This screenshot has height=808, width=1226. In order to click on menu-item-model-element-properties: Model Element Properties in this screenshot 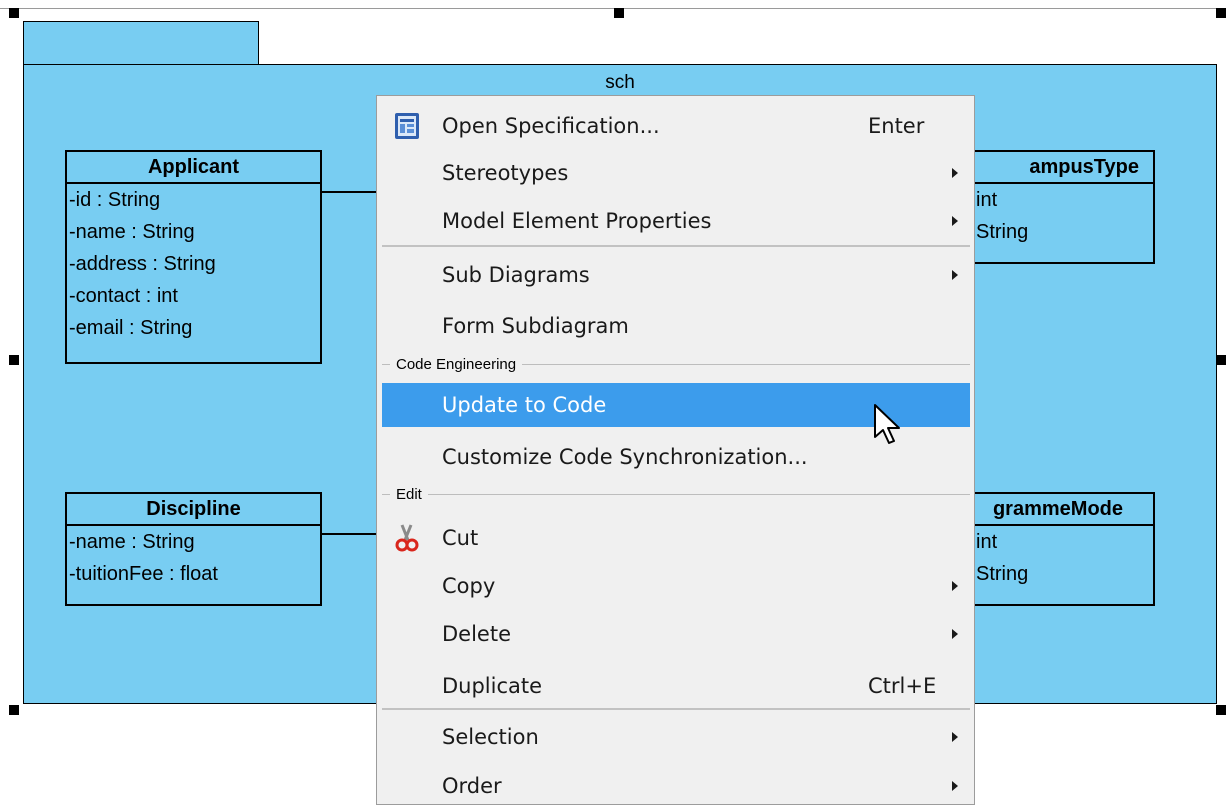, I will do `click(676, 221)`.